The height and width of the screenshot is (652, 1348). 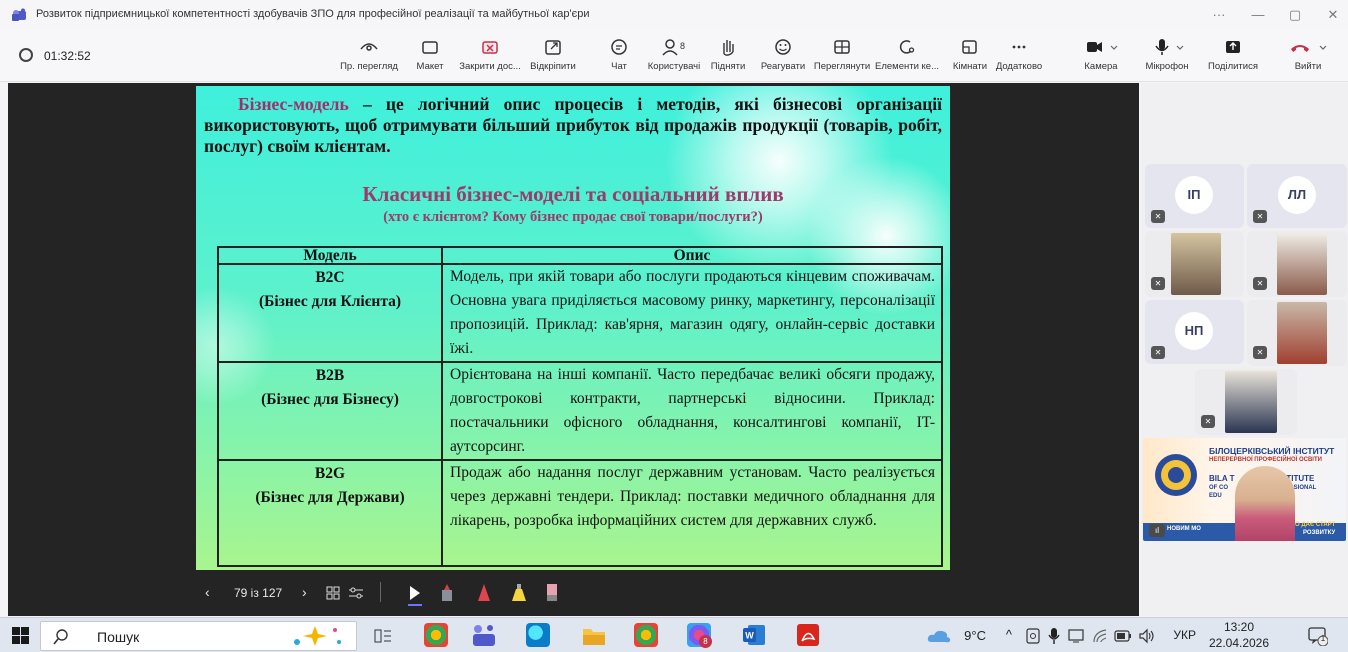 I want to click on participant-tile: ІП ✕, so click(x=1194, y=196).